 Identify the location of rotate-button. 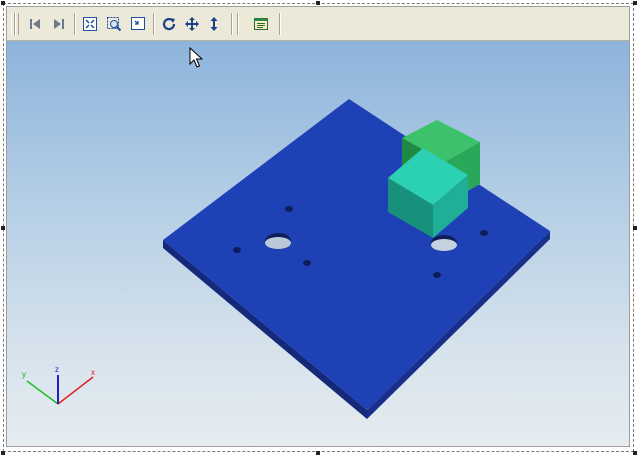
(169, 24).